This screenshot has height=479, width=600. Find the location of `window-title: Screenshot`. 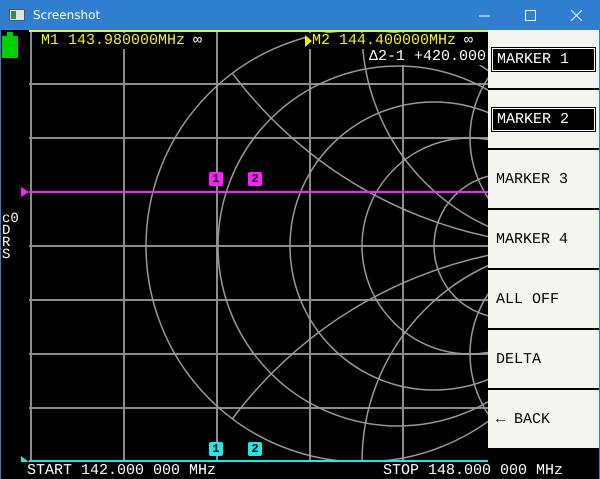

window-title: Screenshot is located at coordinates (67, 15).